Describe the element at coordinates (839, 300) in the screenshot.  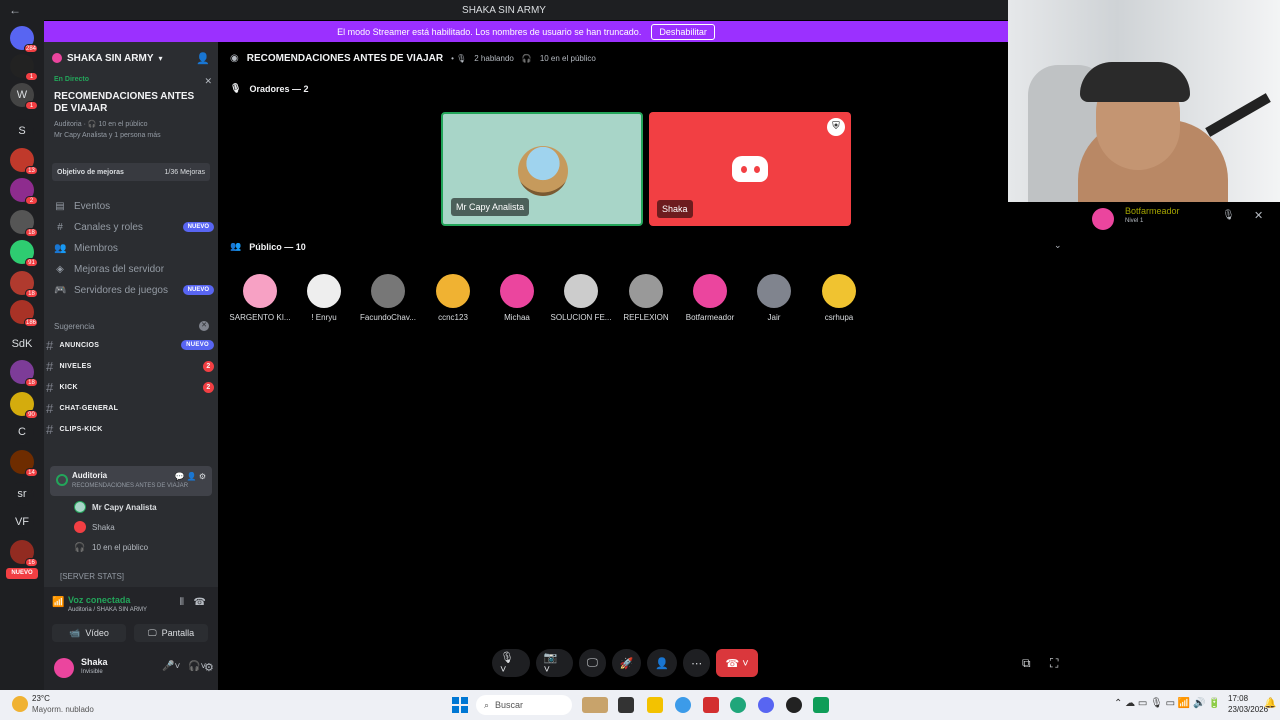
I see `audience-member: csrhupa` at that location.